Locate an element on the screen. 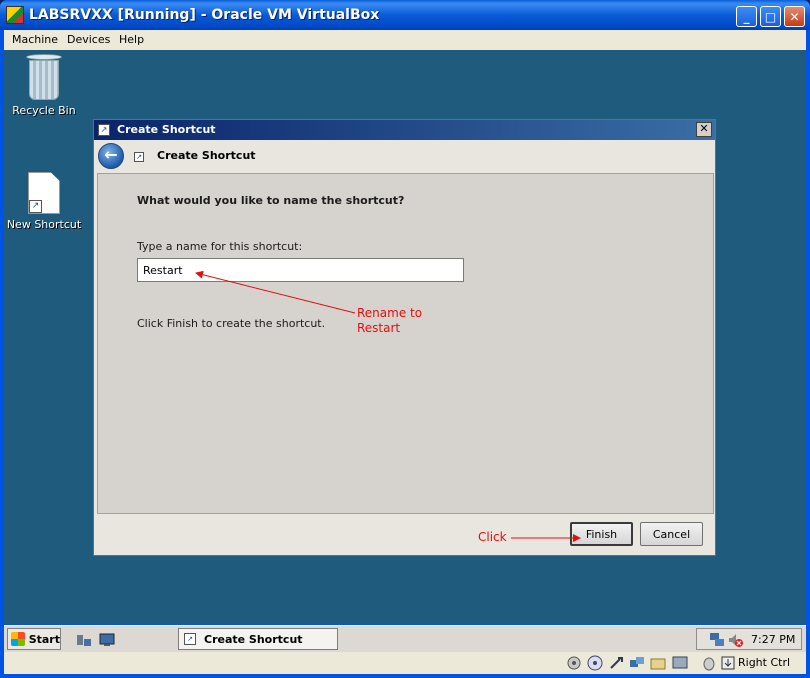 Image resolution: width=810 pixels, height=678 pixels. network-adapter-icon is located at coordinates (637, 663).